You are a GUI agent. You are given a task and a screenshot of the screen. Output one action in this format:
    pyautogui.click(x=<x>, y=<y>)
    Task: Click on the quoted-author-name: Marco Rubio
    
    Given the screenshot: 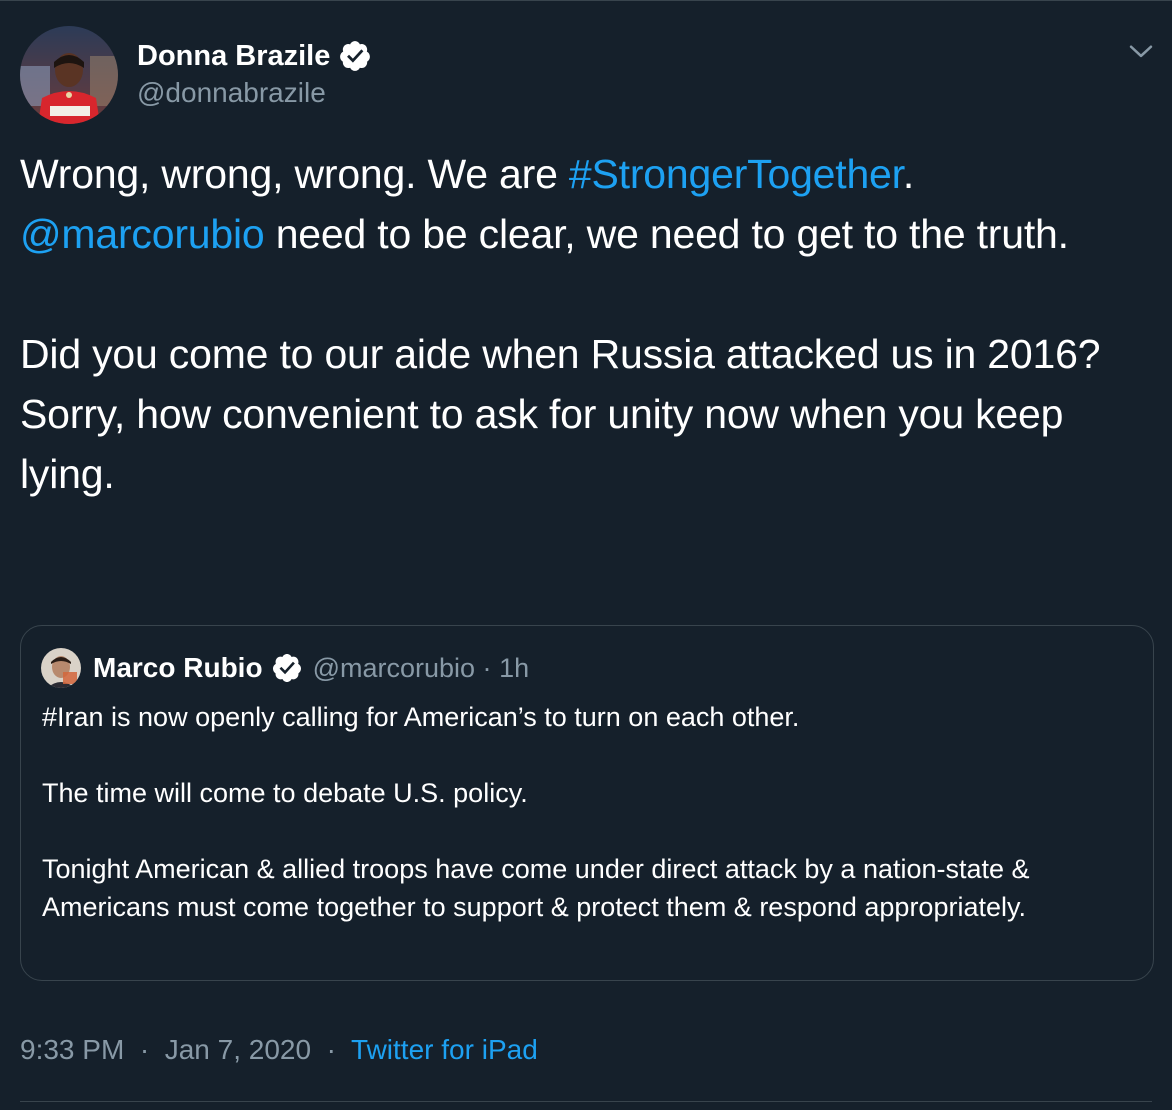 What is the action you would take?
    pyautogui.click(x=178, y=668)
    